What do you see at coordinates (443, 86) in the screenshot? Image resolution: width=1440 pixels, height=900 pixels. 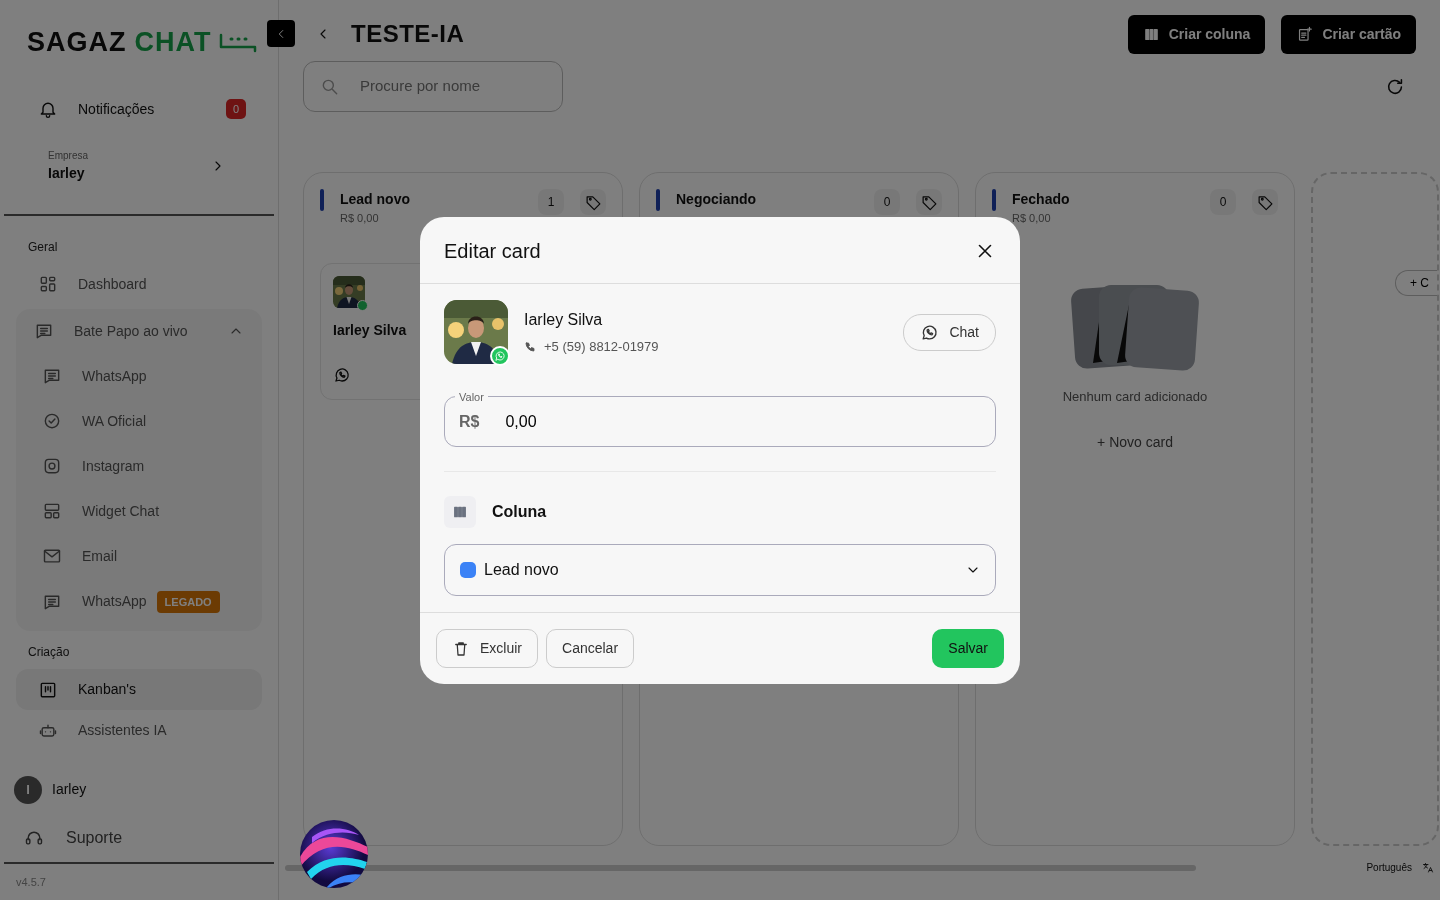 I see `search-input: Procure por nome` at bounding box center [443, 86].